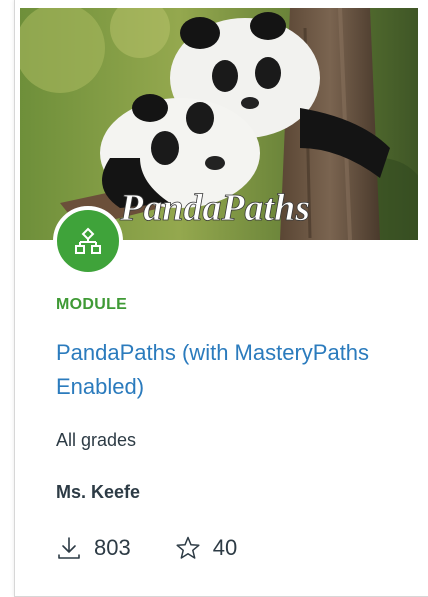 The width and height of the screenshot is (428, 597). I want to click on module-badge, so click(88, 241).